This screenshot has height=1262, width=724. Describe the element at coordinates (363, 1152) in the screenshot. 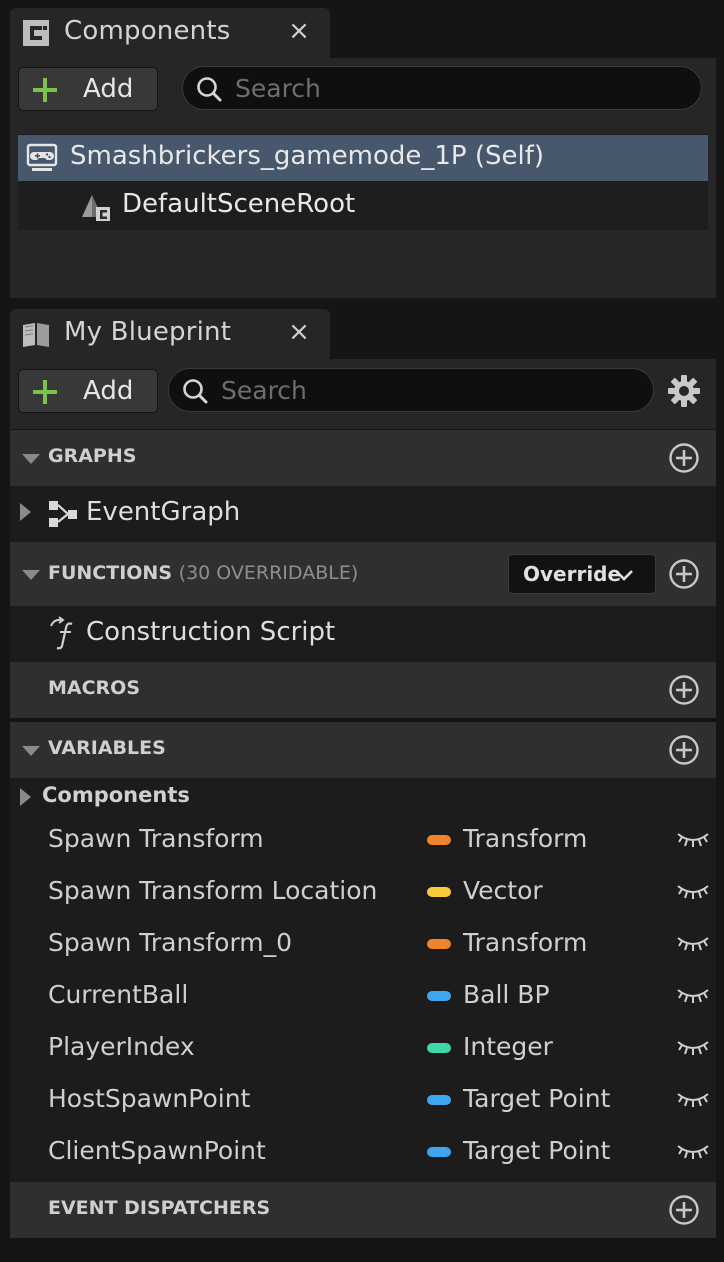

I see `variable-row: ClientSpawnPoint Target Point` at that location.